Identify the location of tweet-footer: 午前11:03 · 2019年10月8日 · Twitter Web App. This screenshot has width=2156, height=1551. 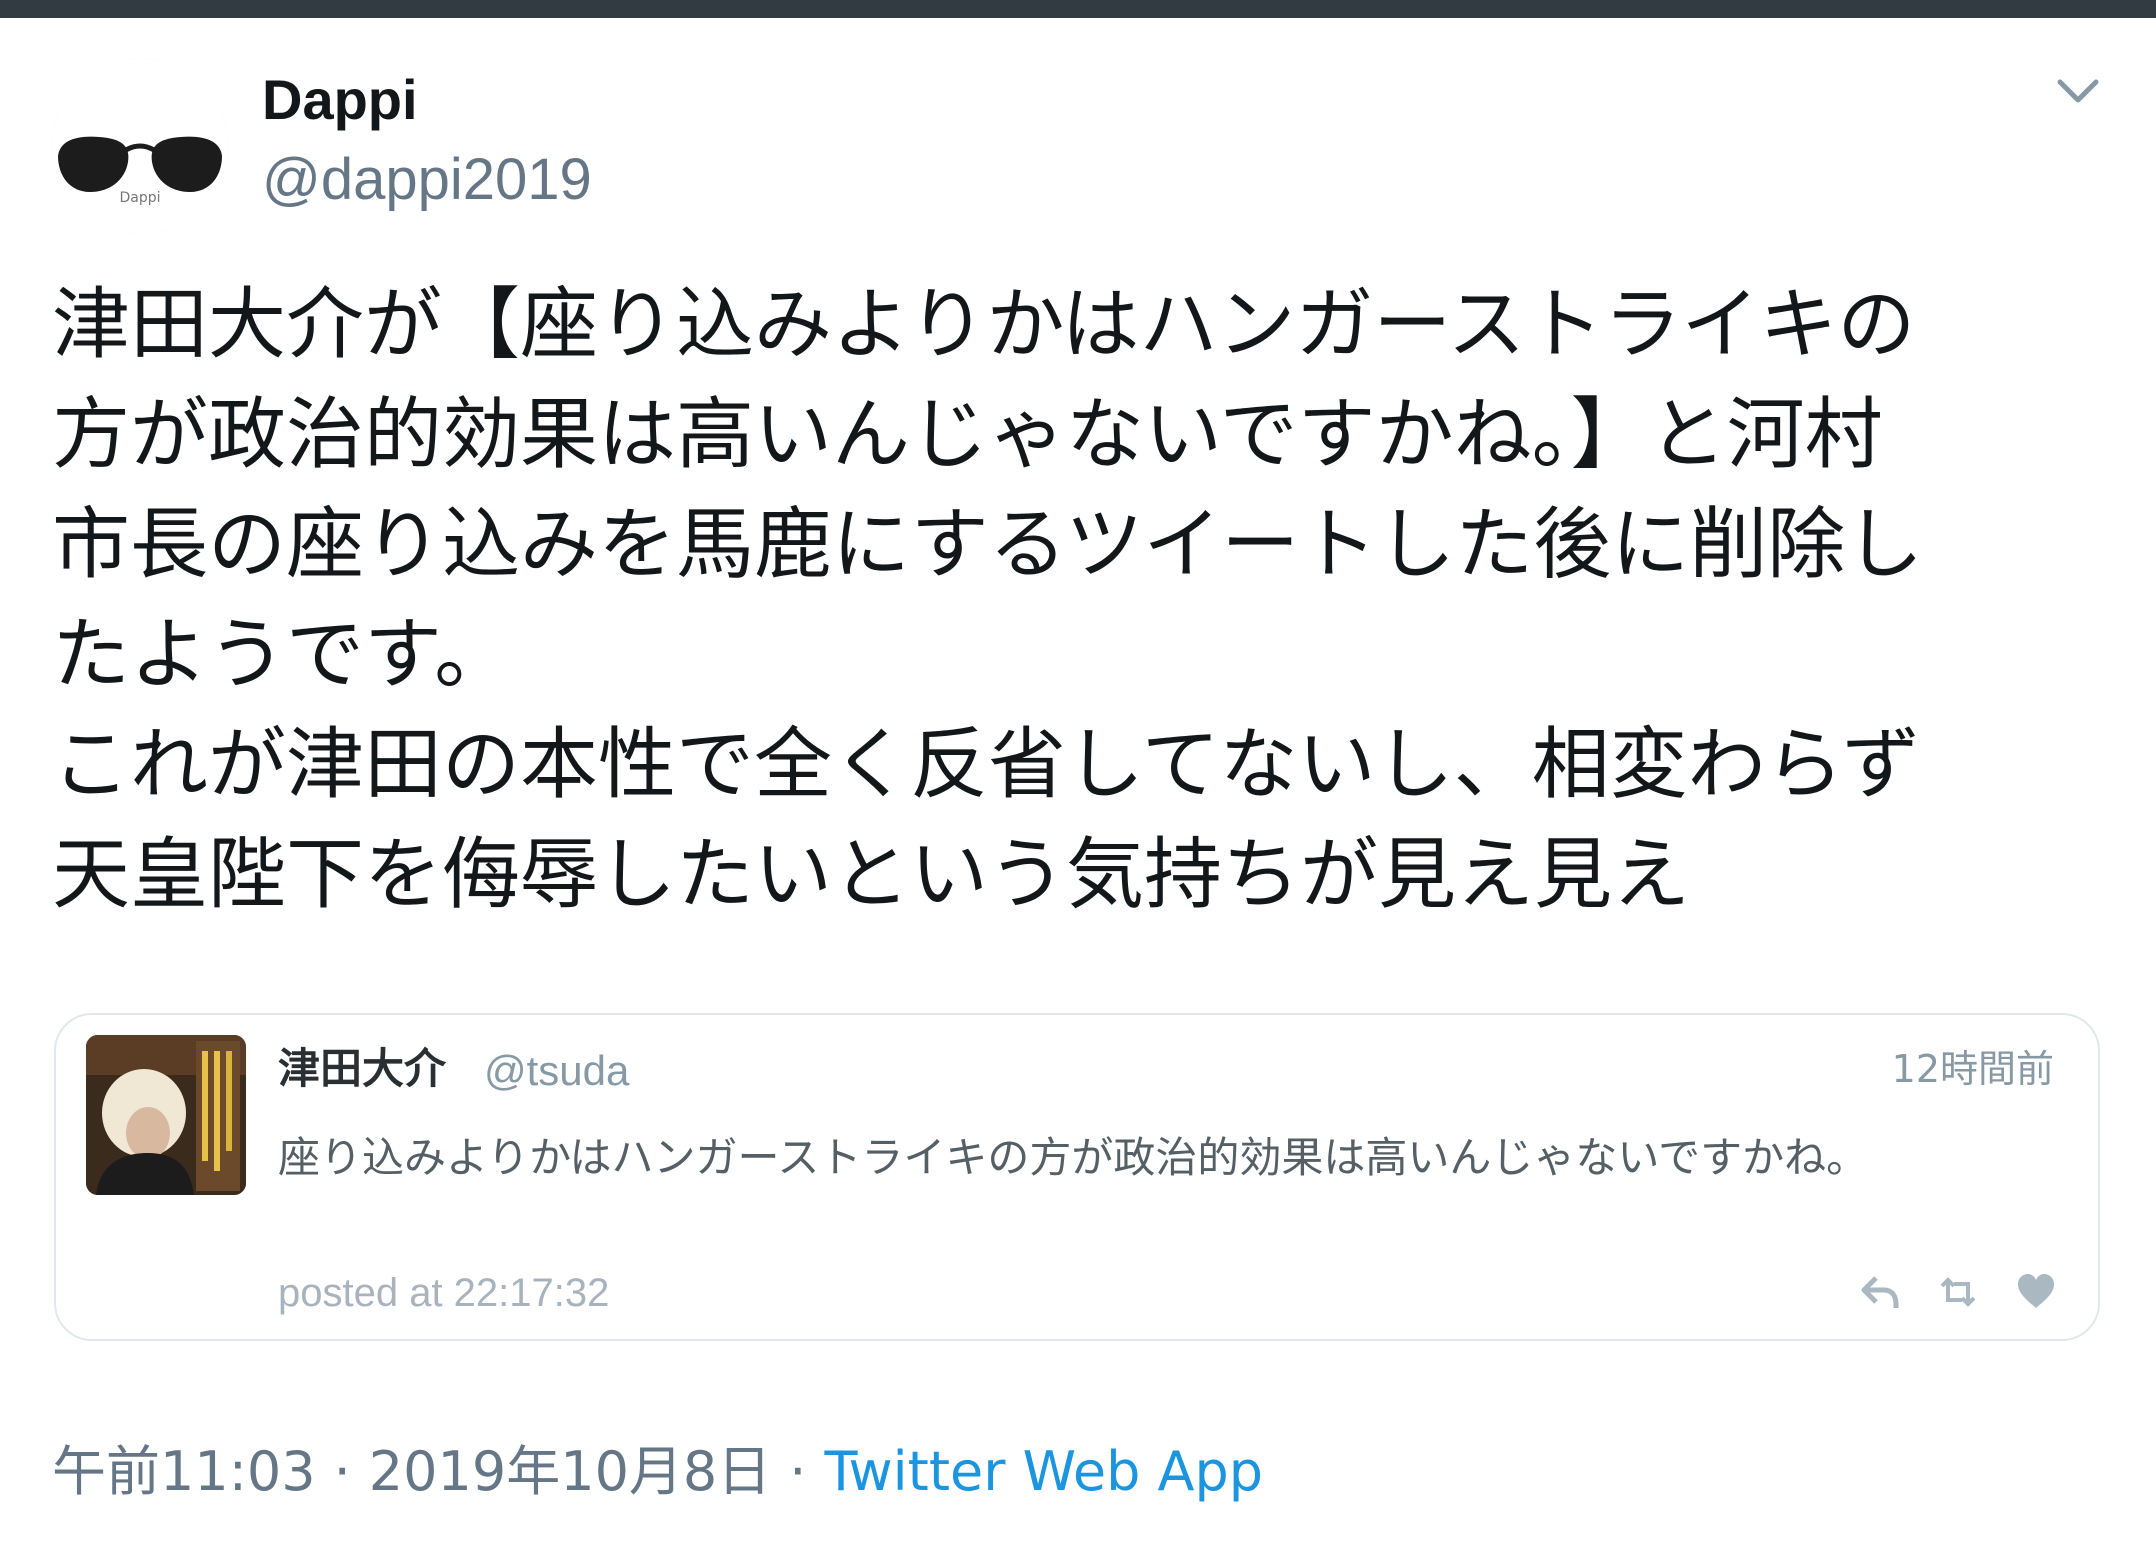
(657, 1472).